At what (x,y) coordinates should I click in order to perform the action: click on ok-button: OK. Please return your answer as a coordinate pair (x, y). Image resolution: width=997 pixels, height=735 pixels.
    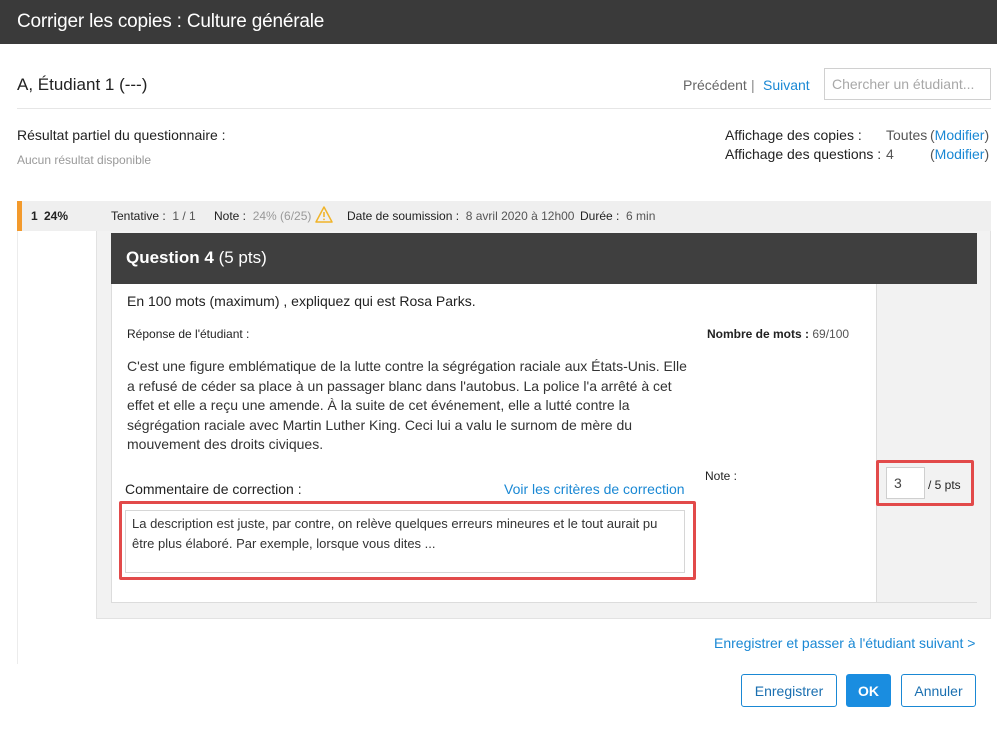
    Looking at the image, I should click on (868, 690).